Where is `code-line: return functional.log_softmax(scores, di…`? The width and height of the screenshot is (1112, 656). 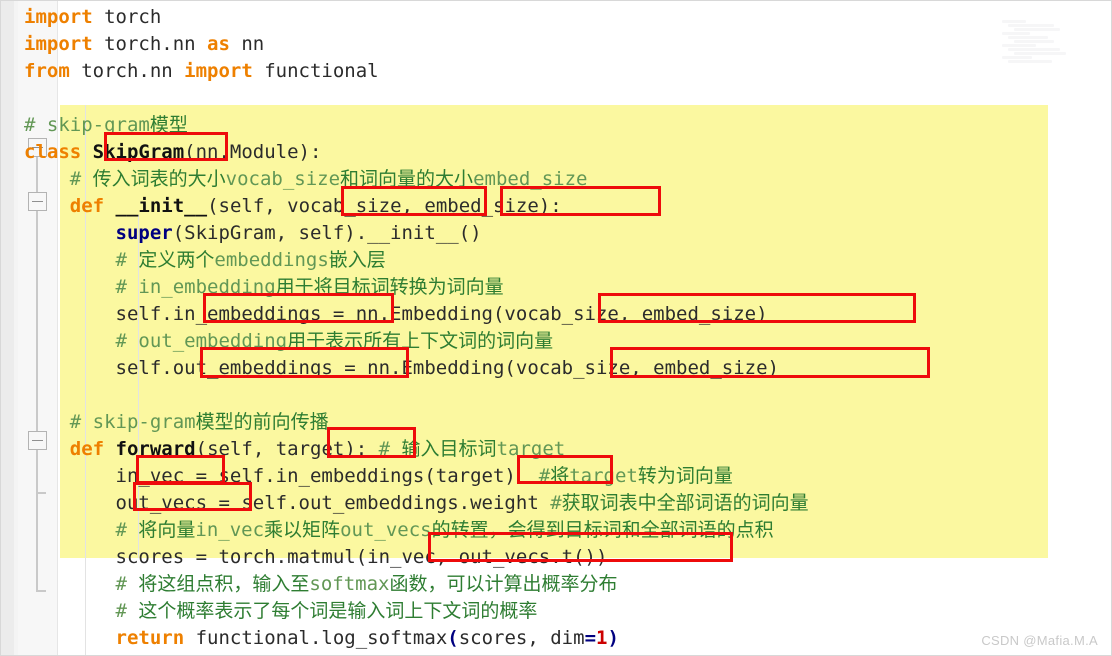
code-line: return functional.log_softmax(scores, di… is located at coordinates (321, 638).